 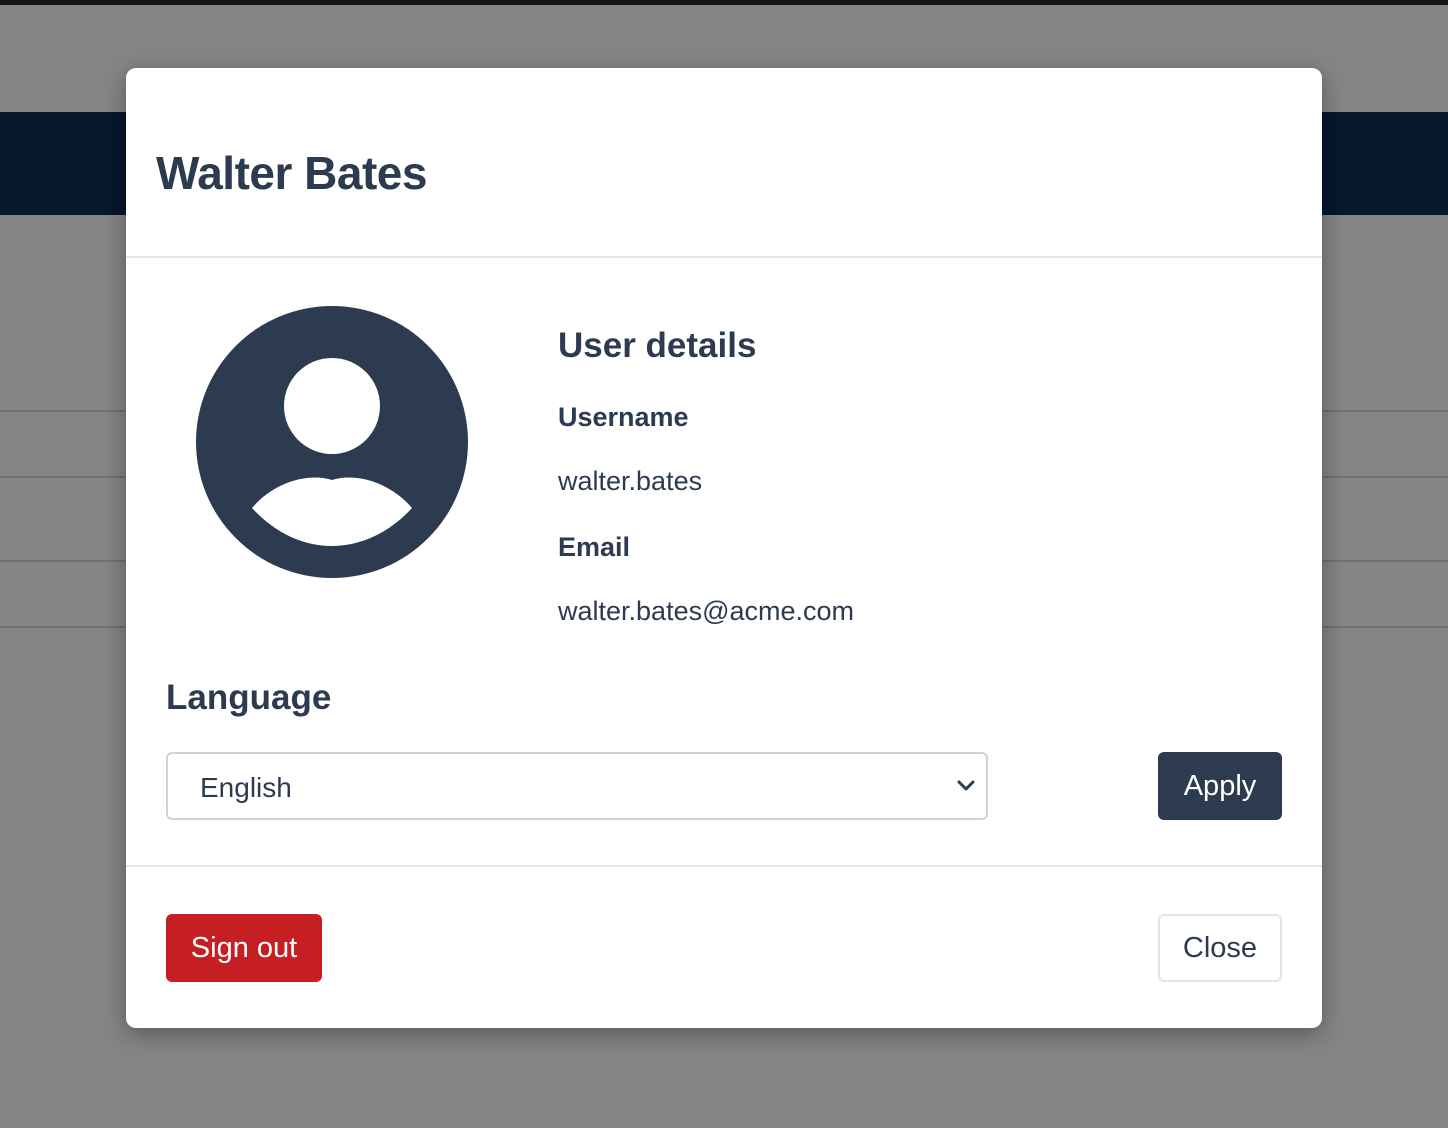 What do you see at coordinates (1220, 948) in the screenshot?
I see `close-button: Close` at bounding box center [1220, 948].